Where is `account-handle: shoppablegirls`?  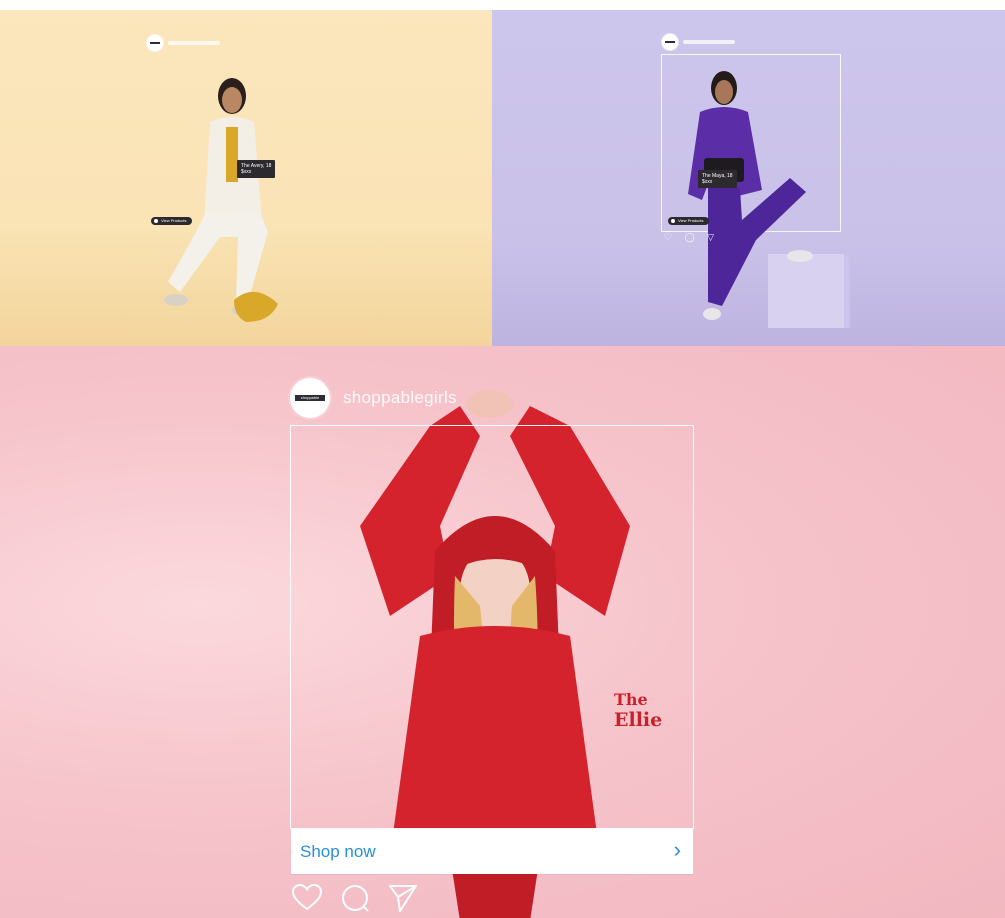 account-handle: shoppablegirls is located at coordinates (400, 398).